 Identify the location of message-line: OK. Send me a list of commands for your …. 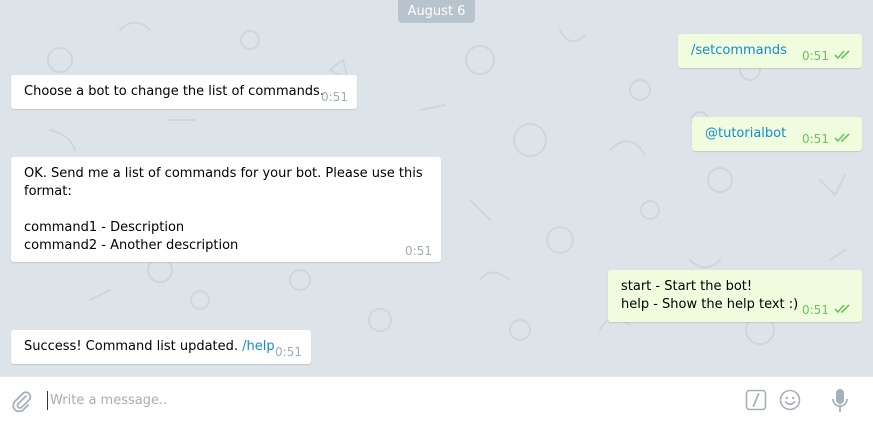
(223, 173).